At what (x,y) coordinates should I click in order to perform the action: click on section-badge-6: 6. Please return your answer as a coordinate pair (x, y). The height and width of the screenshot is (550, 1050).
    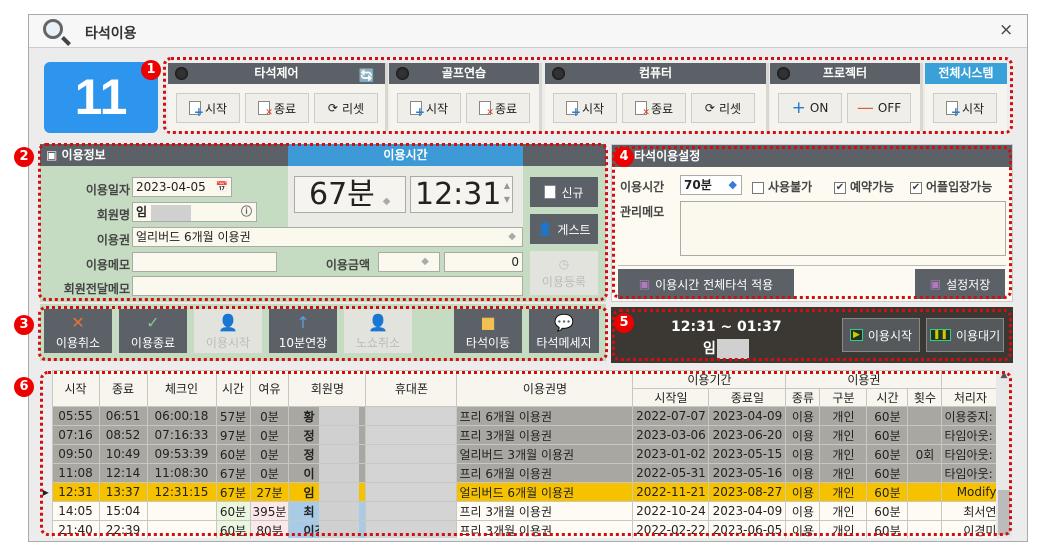
    Looking at the image, I should click on (24, 387).